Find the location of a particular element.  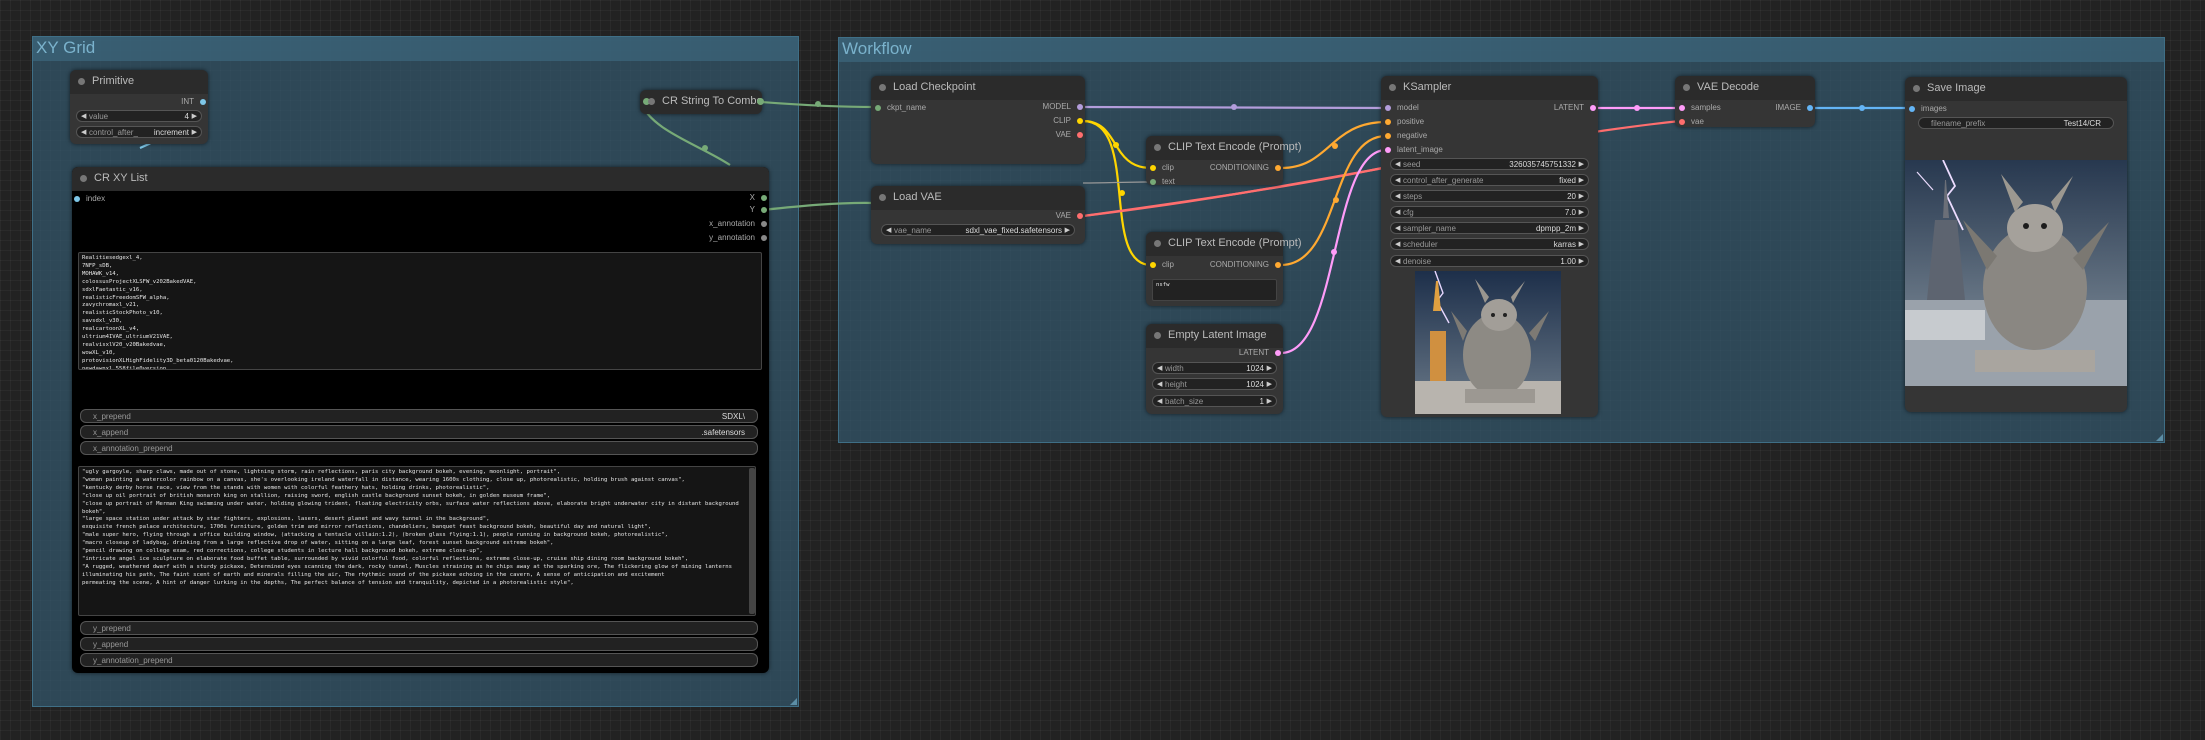

widget-cfg: ◀ cfg 7.0 ▶ is located at coordinates (1489, 212).